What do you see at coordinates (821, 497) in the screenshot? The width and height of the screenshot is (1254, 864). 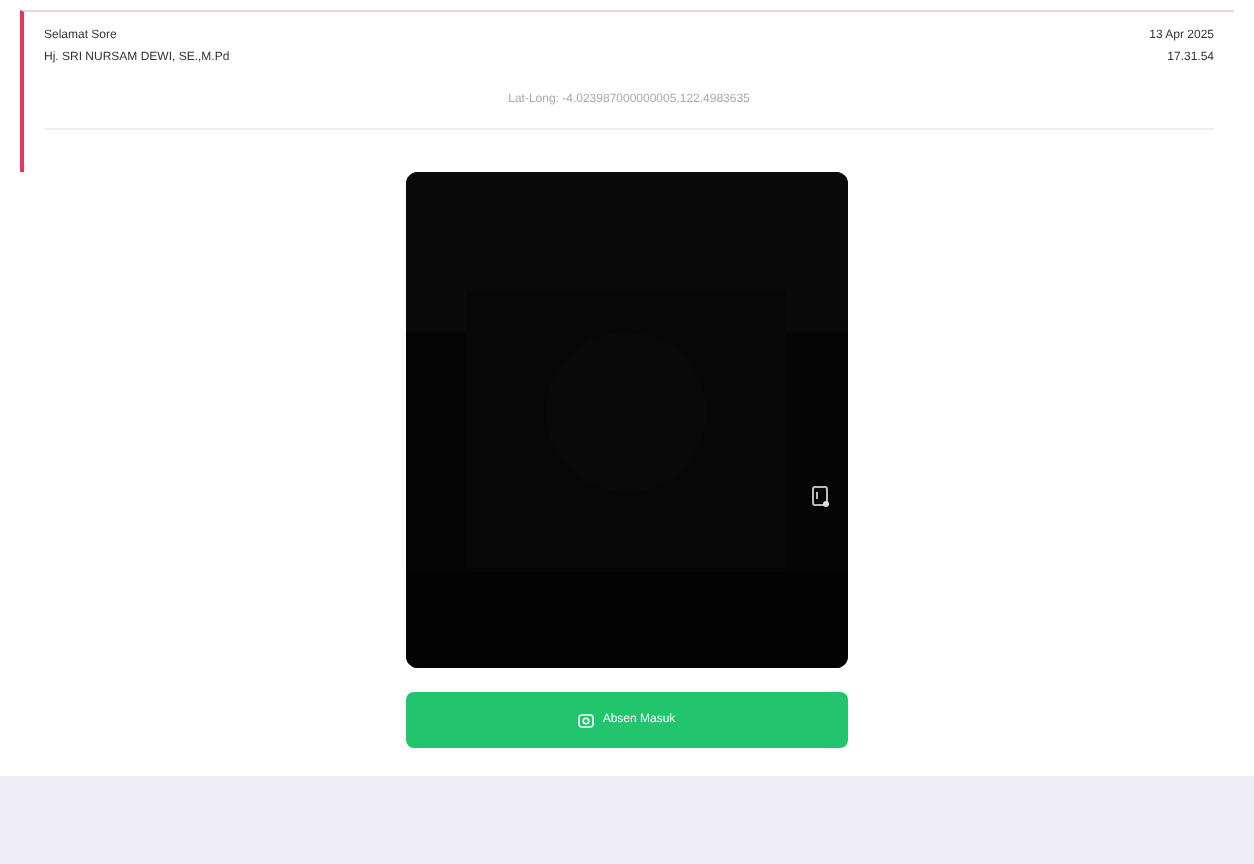 I see `camera-switch-icon` at bounding box center [821, 497].